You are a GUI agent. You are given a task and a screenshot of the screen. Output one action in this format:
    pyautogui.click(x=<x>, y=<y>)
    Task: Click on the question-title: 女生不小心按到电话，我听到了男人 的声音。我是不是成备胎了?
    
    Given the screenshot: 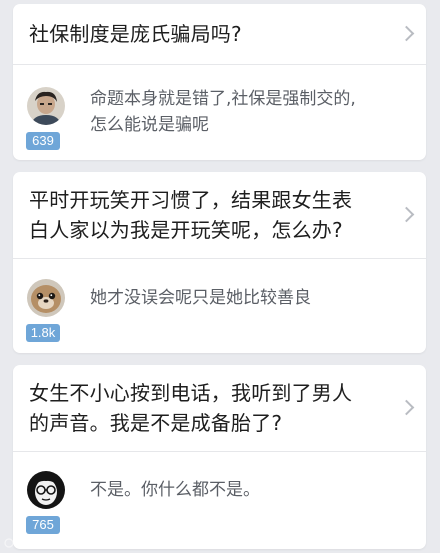 What is the action you would take?
    pyautogui.click(x=190, y=408)
    